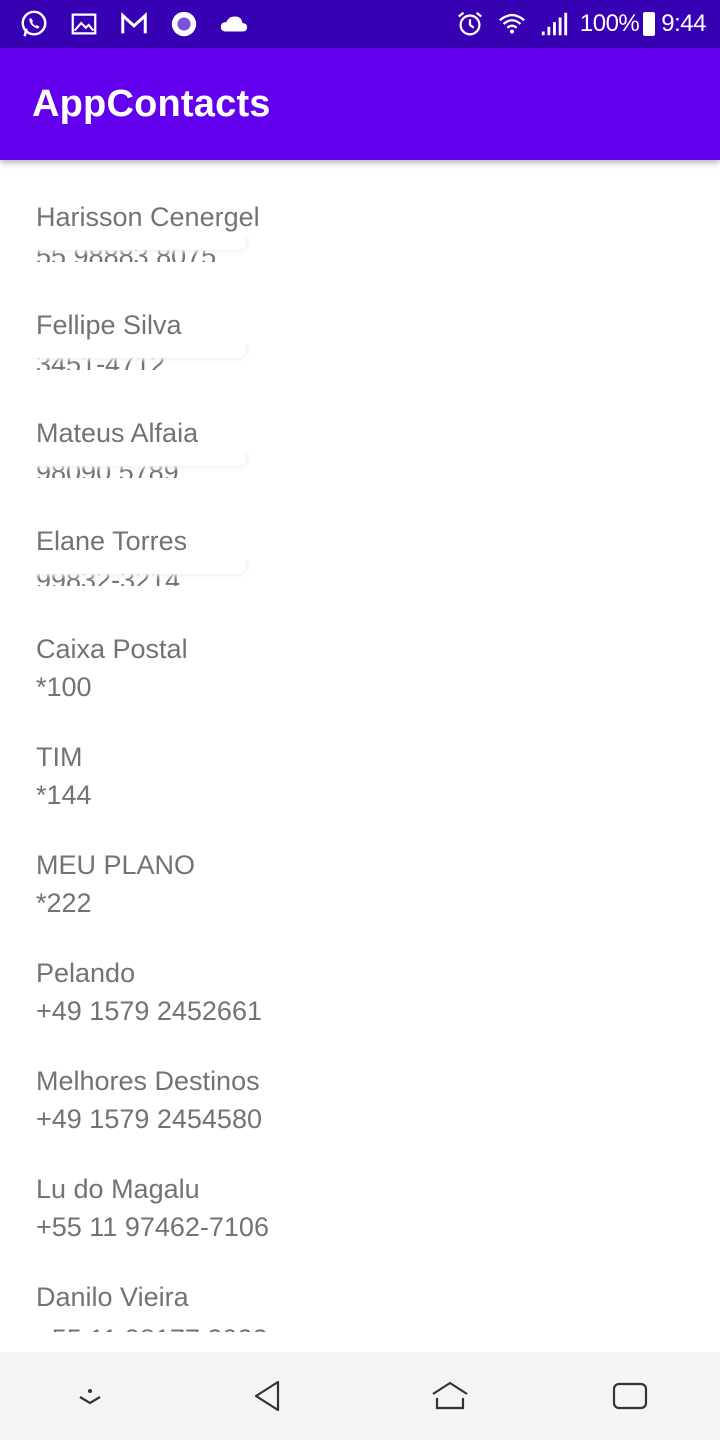  I want to click on contact-item: Harisson Cenergel 55 98883 8075, so click(360, 252).